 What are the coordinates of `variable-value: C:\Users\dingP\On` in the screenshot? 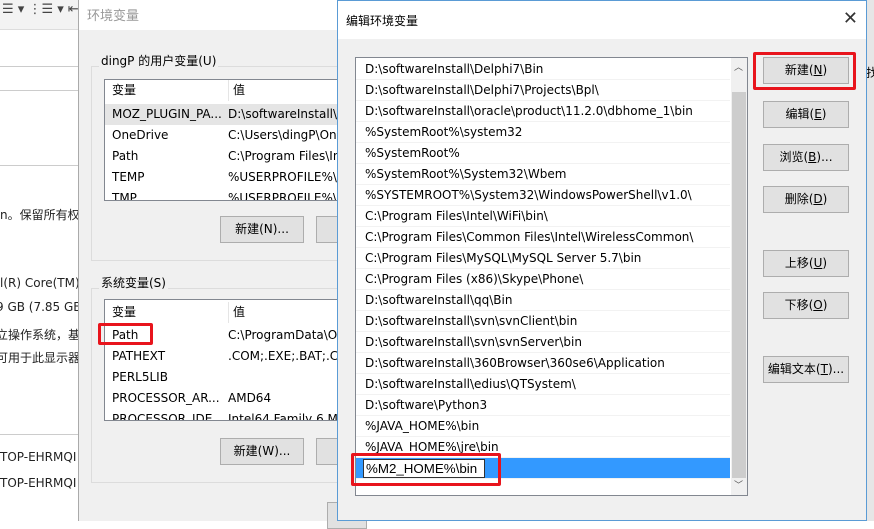 It's located at (282, 135).